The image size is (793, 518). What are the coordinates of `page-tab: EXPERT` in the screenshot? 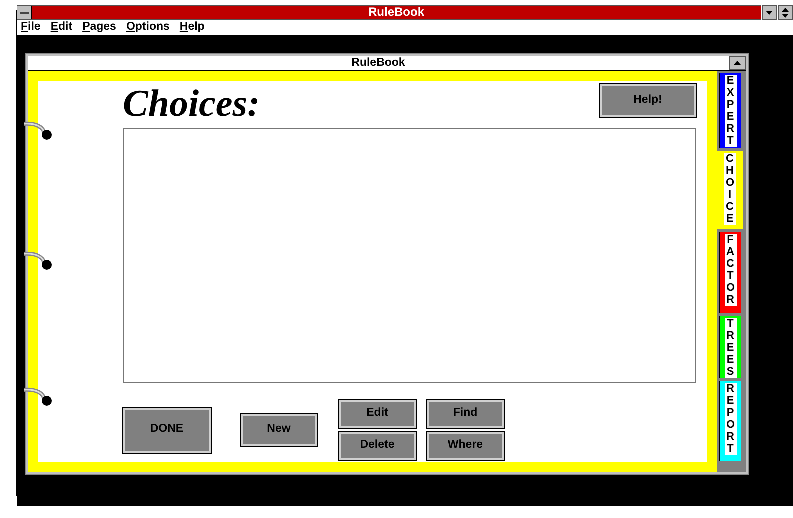 It's located at (730, 110).